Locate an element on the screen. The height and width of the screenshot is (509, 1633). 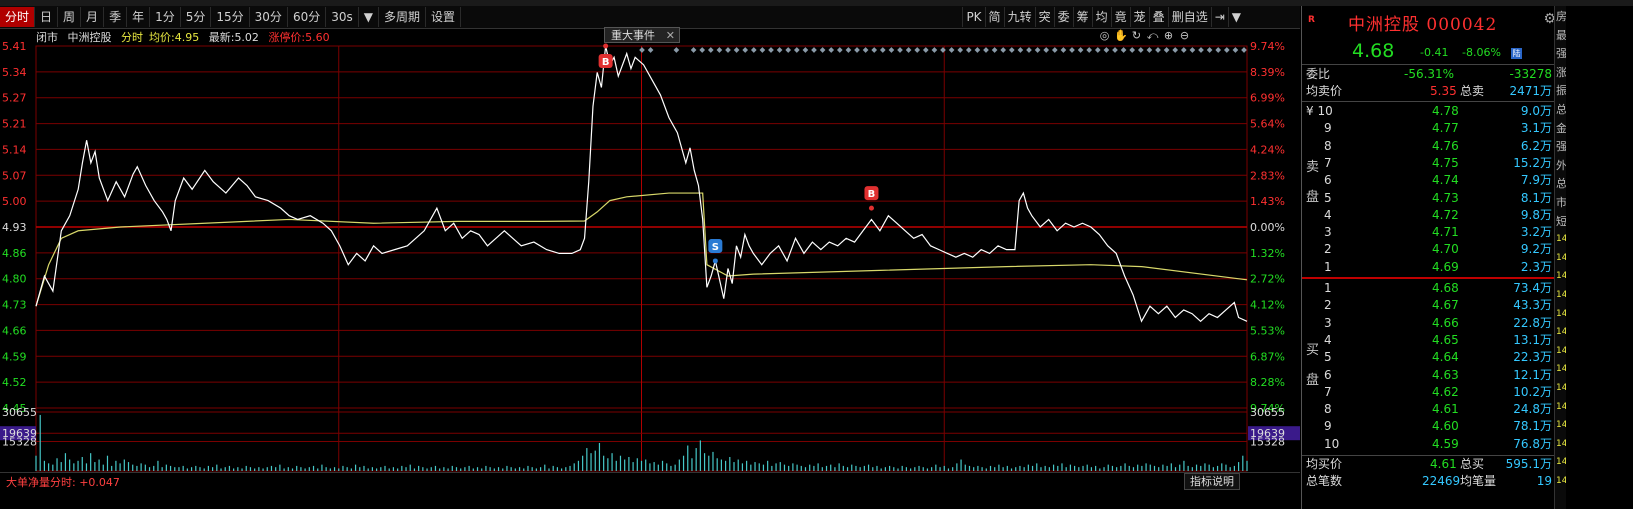
period-button: 多周期 is located at coordinates (402, 17).